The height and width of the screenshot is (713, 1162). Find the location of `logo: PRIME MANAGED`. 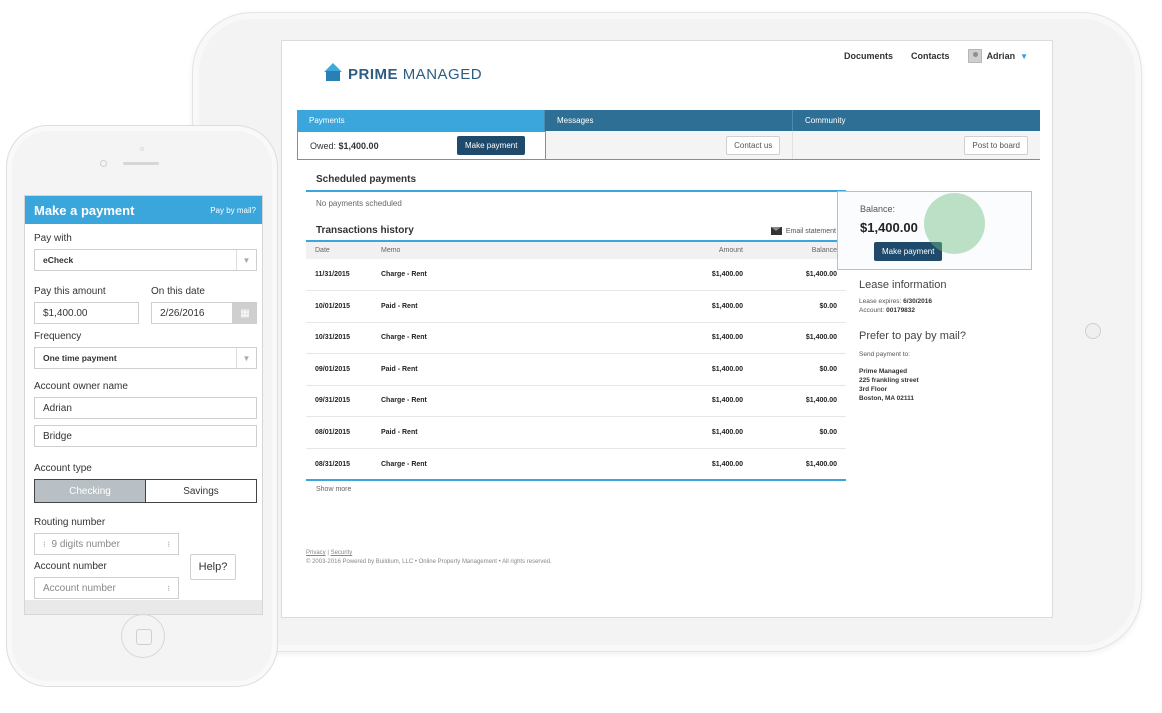

logo: PRIME MANAGED is located at coordinates (402, 73).